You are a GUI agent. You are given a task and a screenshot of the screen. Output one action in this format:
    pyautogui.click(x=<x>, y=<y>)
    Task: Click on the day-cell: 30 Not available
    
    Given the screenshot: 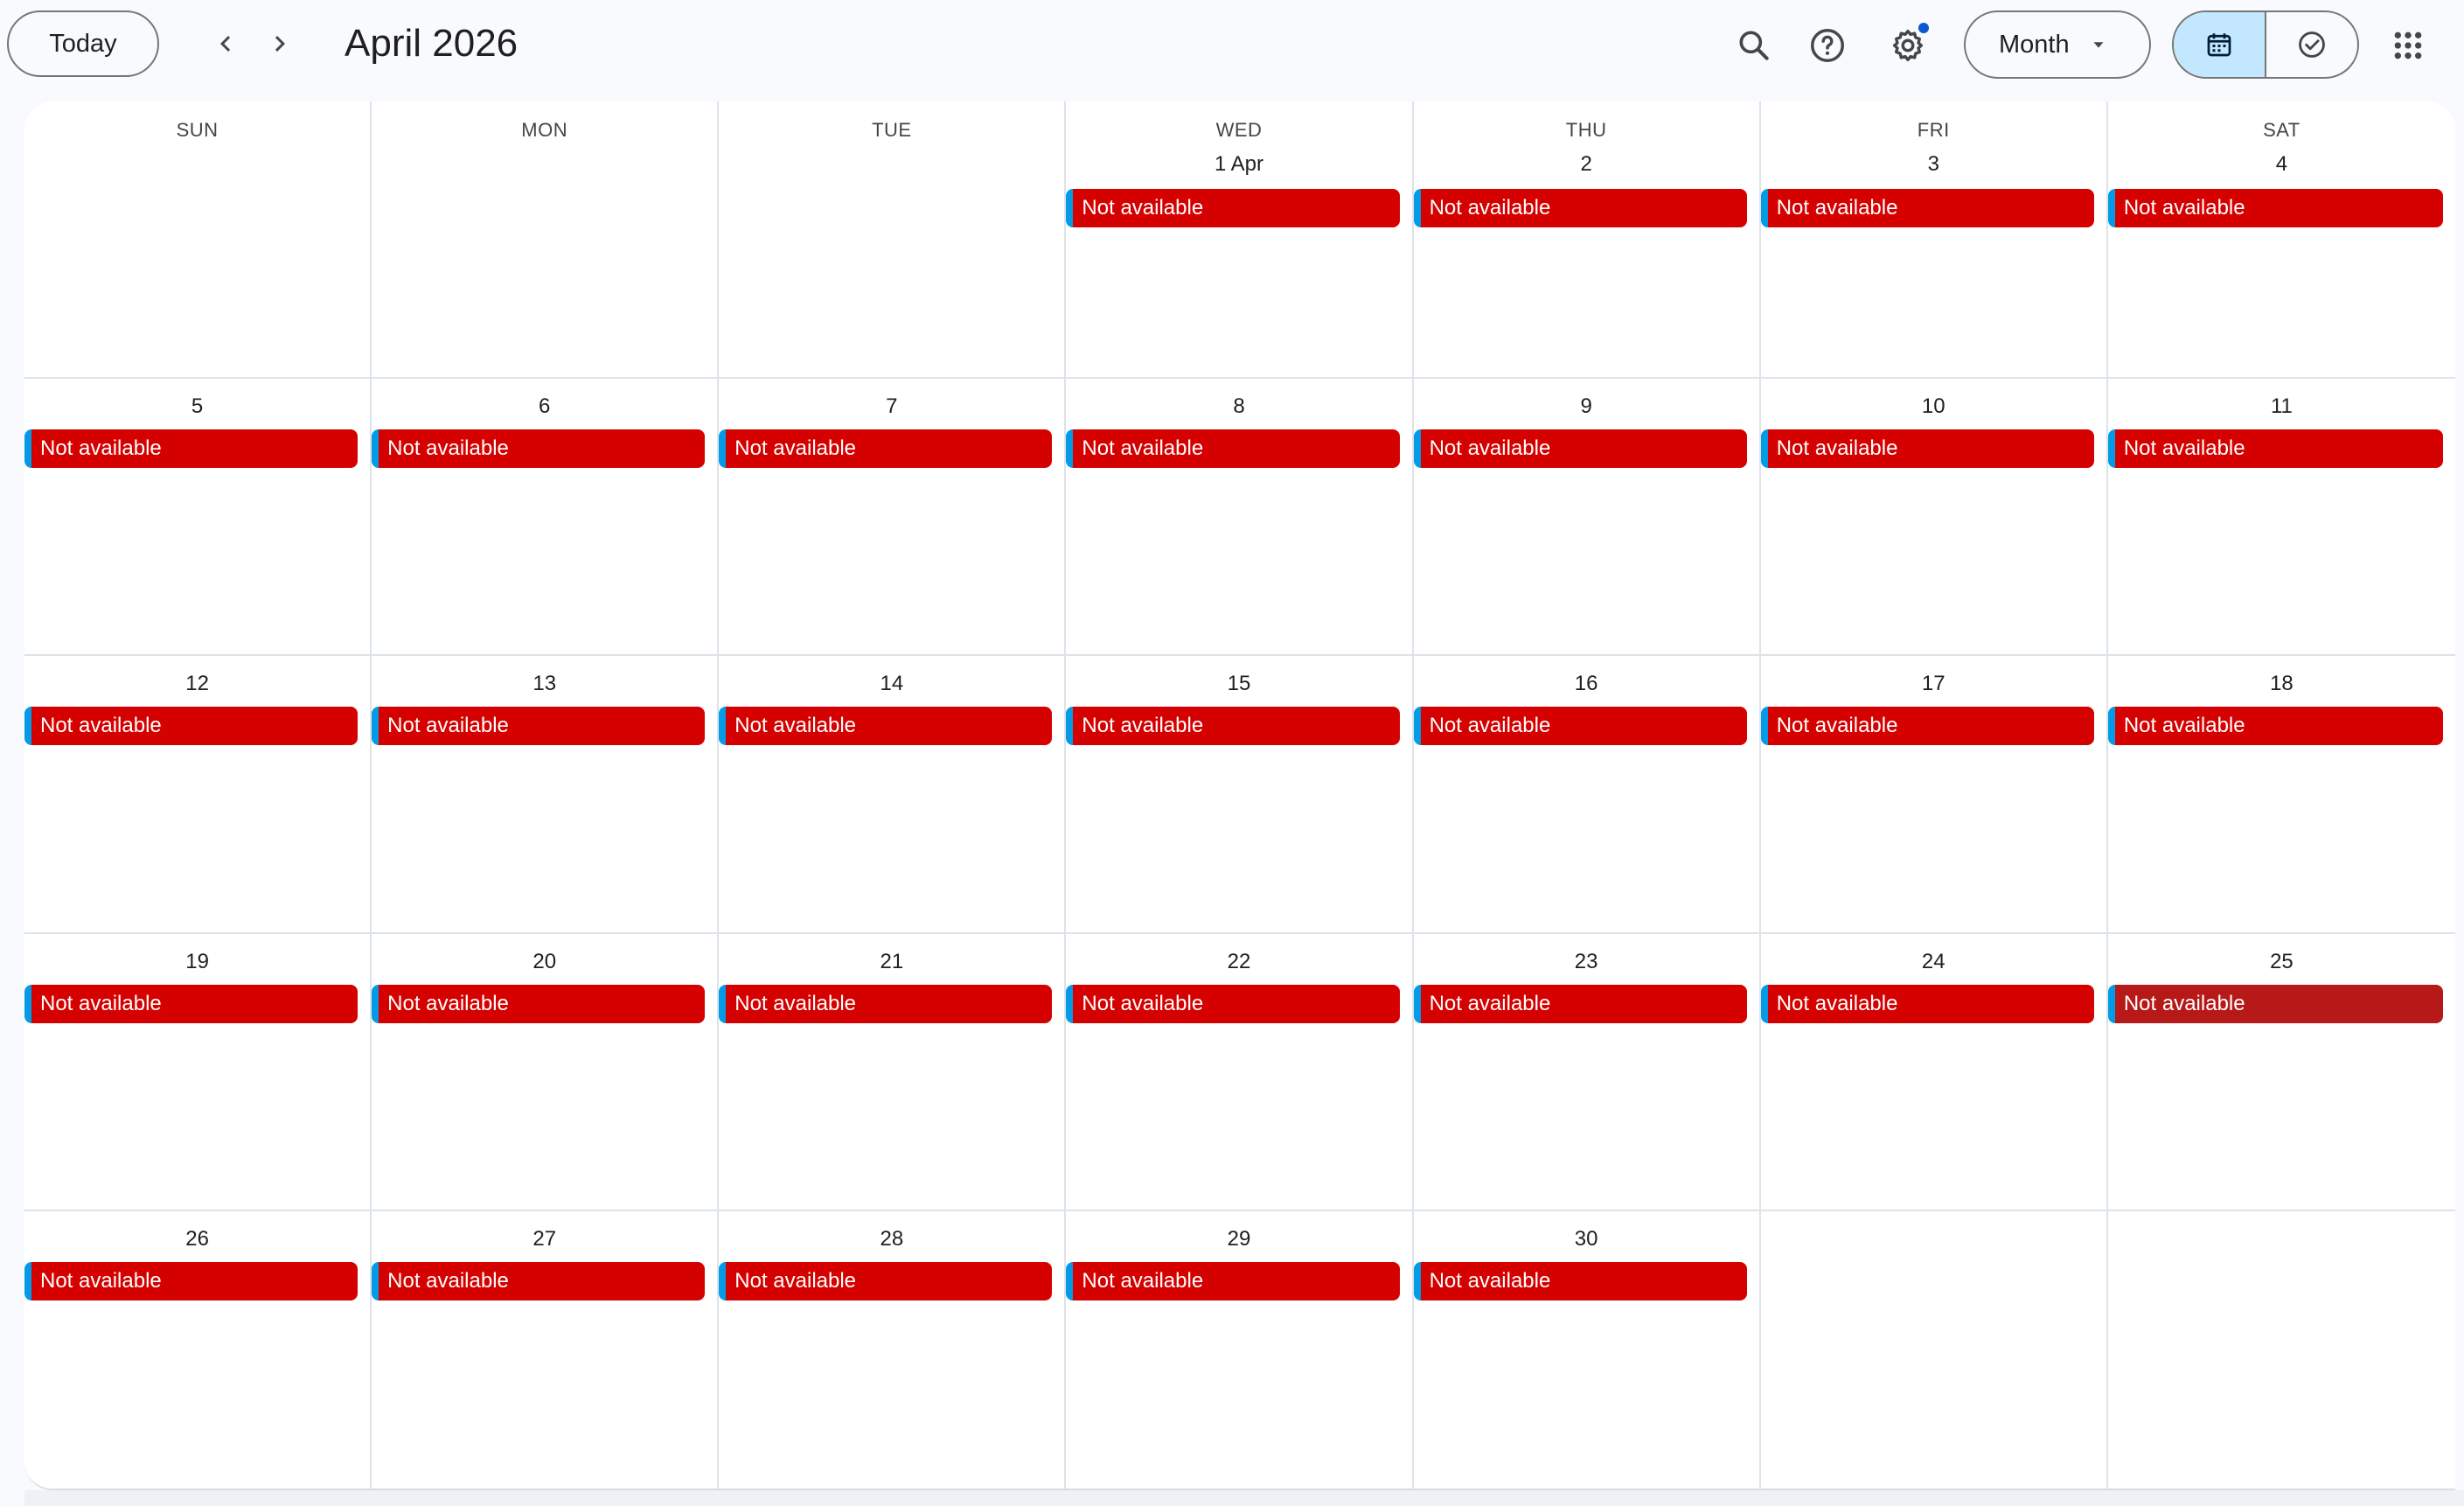 What is the action you would take?
    pyautogui.click(x=1587, y=1350)
    